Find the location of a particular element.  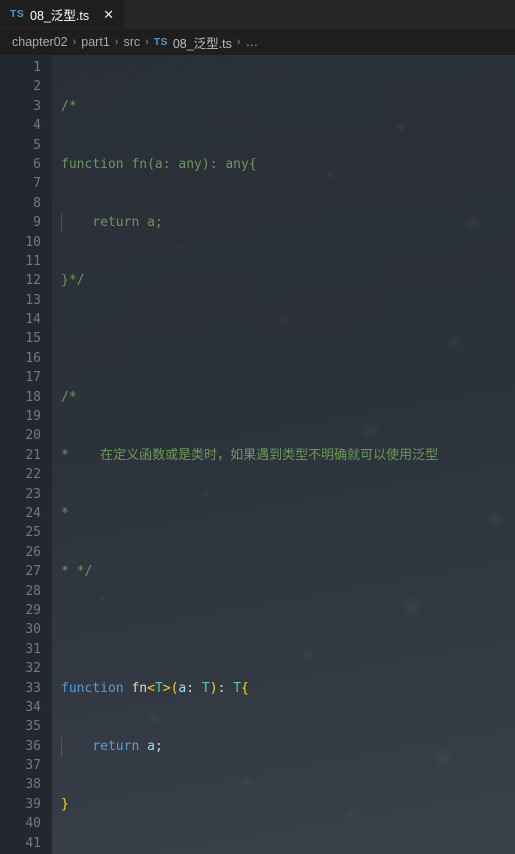

line-number: 19 is located at coordinates (33, 417).